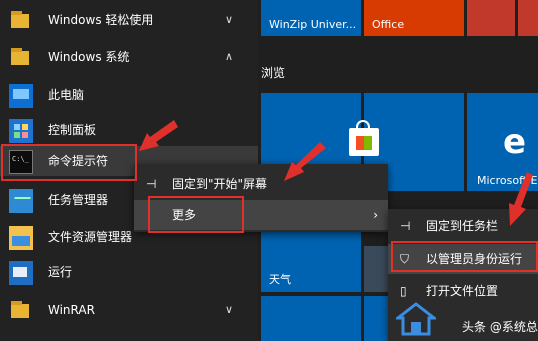  What do you see at coordinates (375, 215) in the screenshot?
I see `chevron-right-icon: ›` at bounding box center [375, 215].